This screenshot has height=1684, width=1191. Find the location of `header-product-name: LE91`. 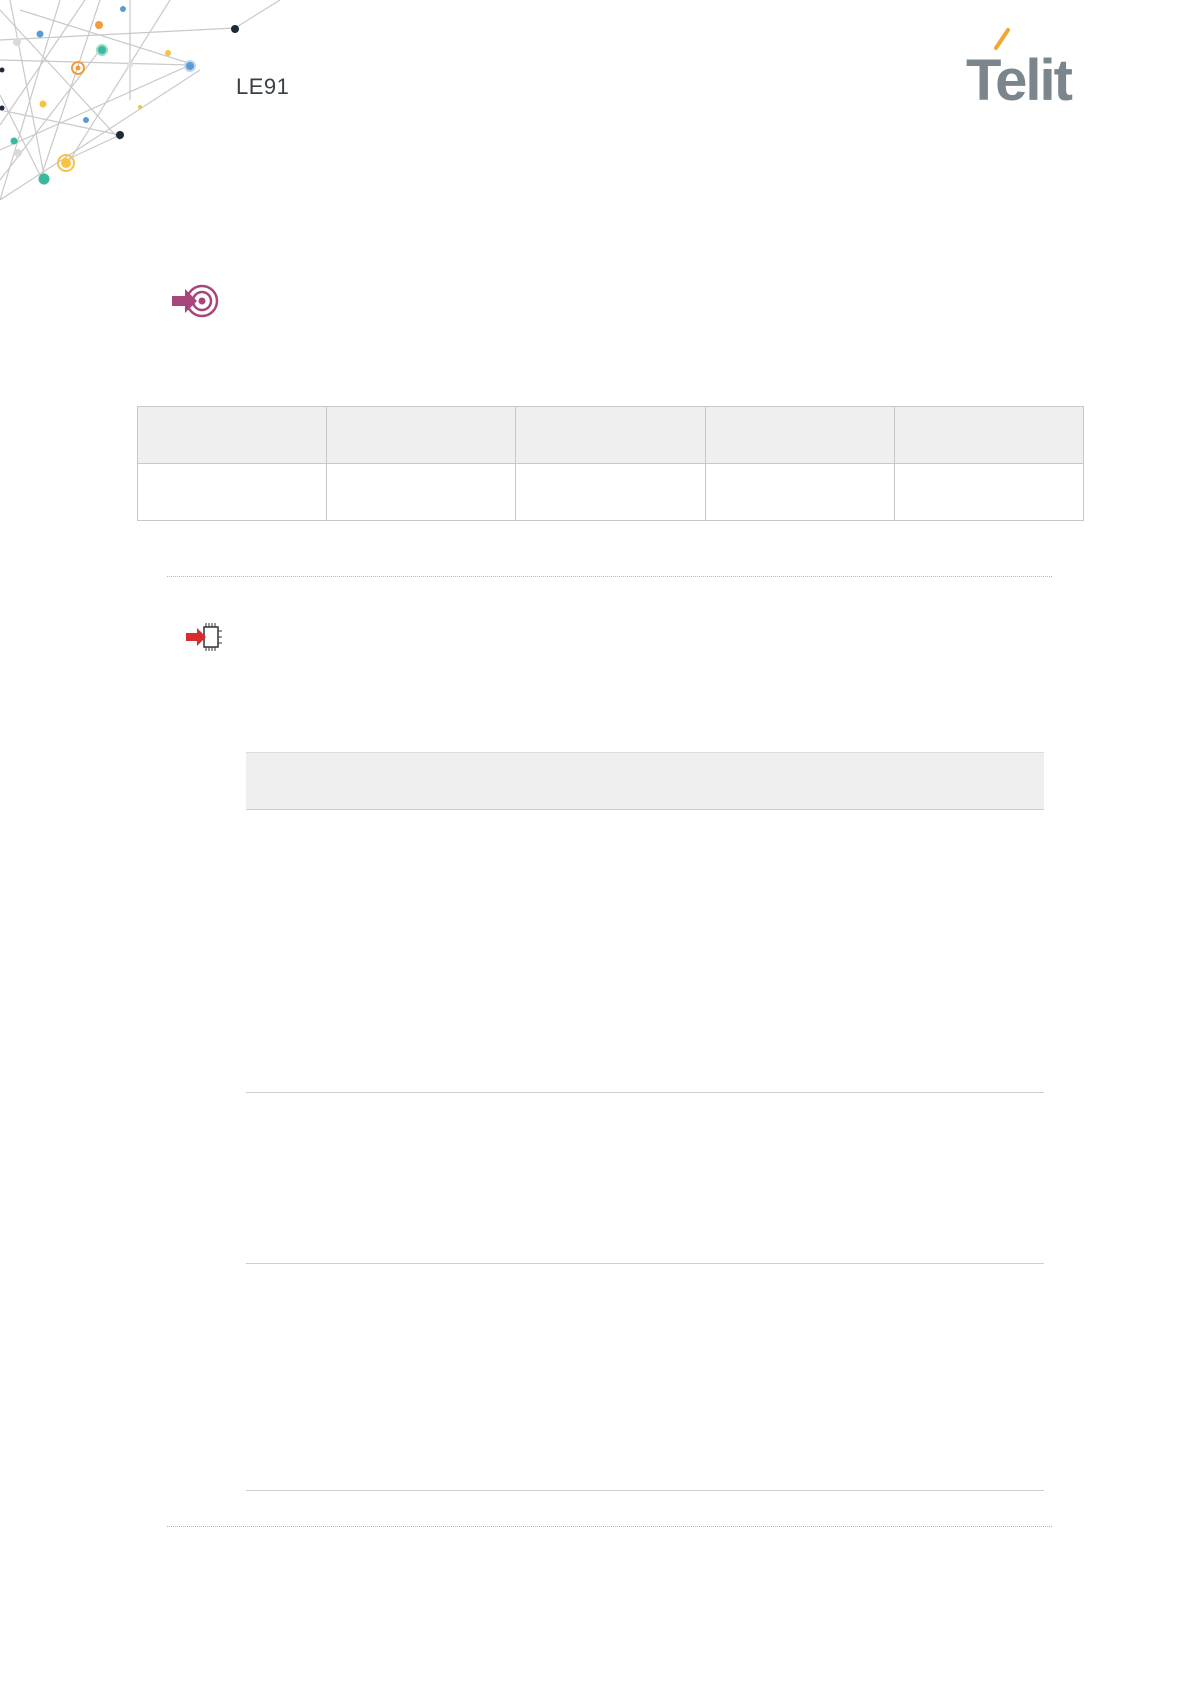

header-product-name: LE91 is located at coordinates (263, 86).